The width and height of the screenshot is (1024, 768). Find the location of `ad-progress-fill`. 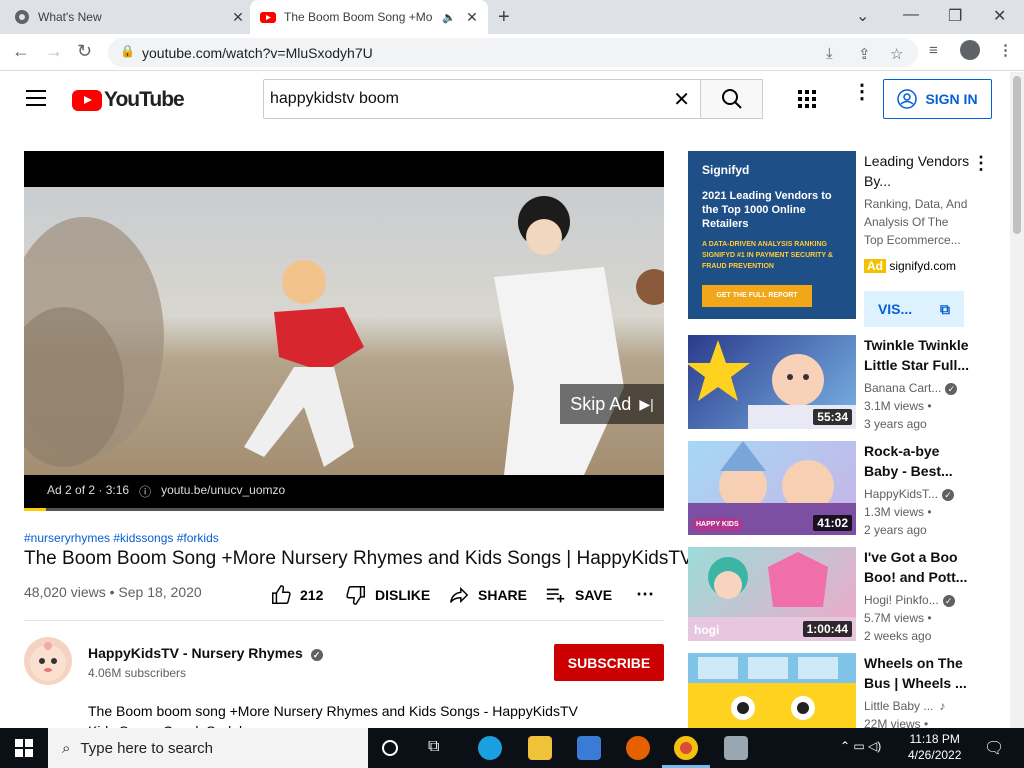

ad-progress-fill is located at coordinates (35, 509).